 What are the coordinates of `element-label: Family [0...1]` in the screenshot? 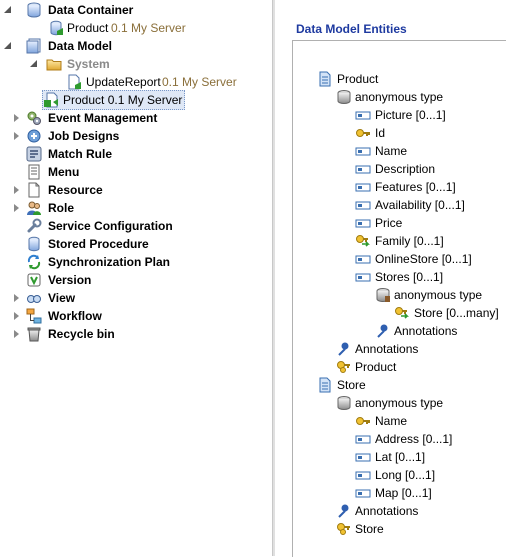 It's located at (409, 241).